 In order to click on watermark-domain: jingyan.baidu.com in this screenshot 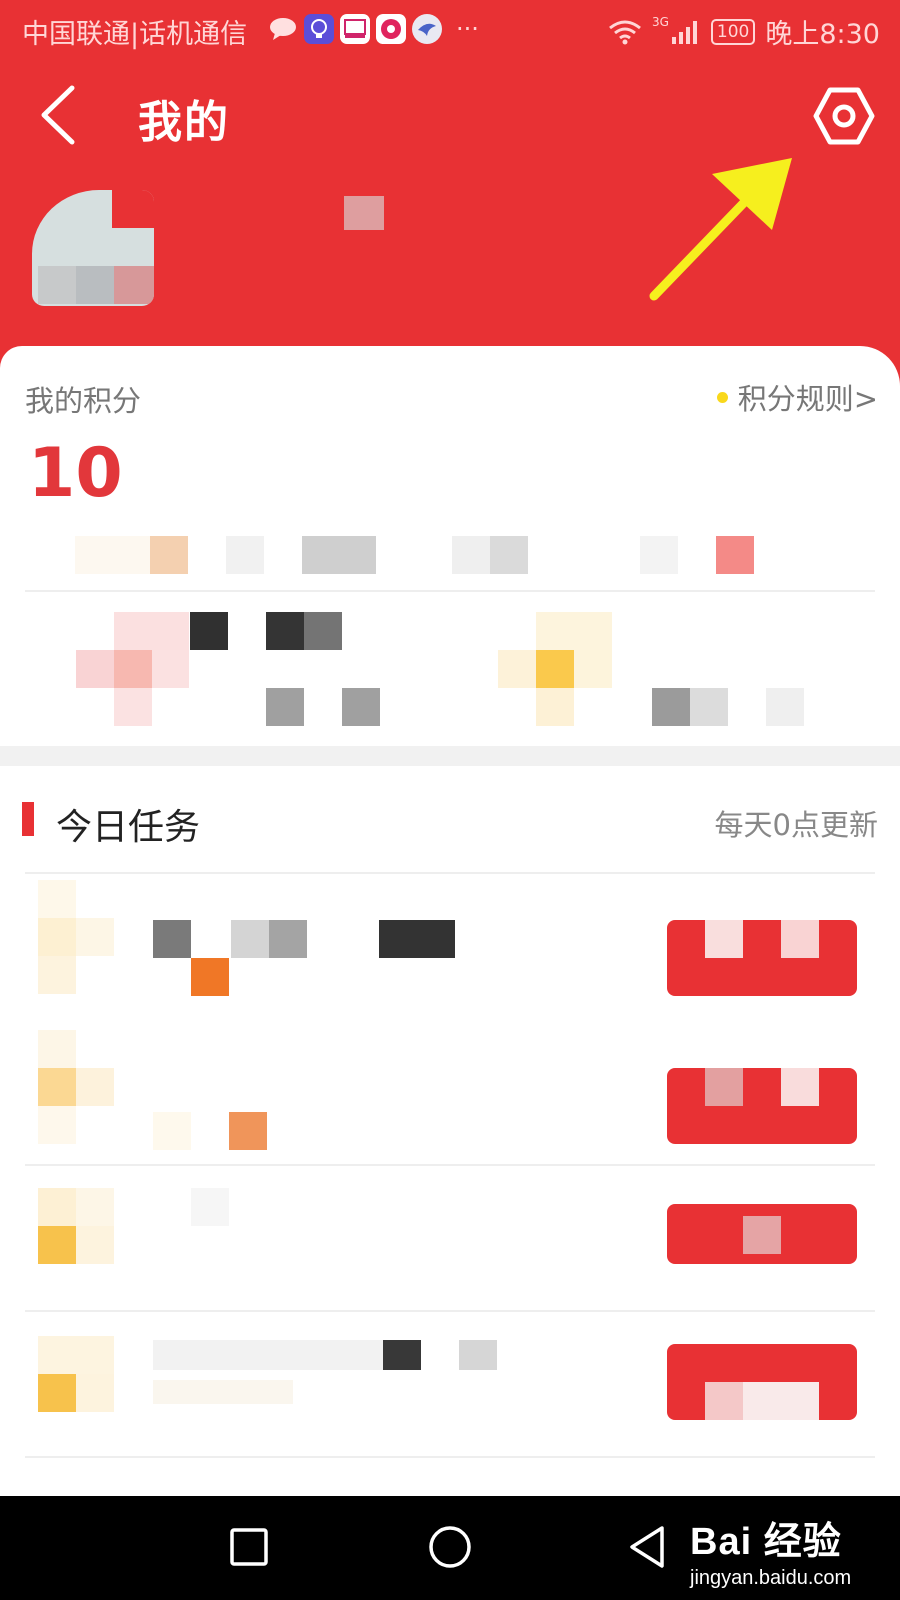, I will do `click(771, 1578)`.